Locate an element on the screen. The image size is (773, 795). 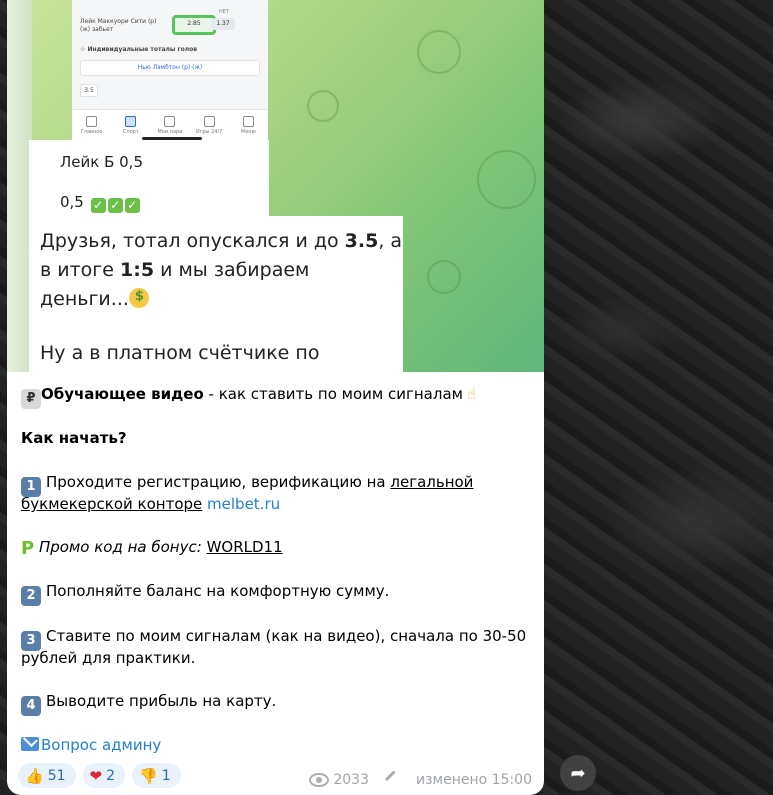
share-arrow-icon: ➦ is located at coordinates (578, 773).